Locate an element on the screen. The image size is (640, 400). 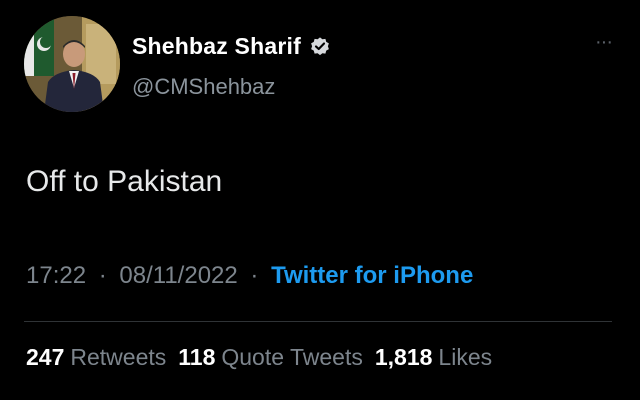
retweets-stat: 247 Retweets is located at coordinates (96, 357).